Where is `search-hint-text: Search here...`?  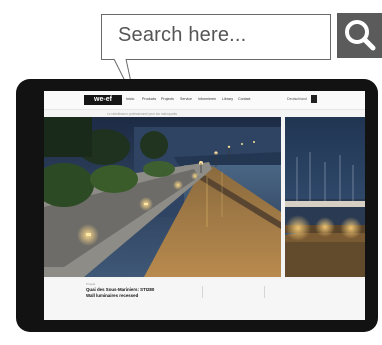
search-hint-text: Search here... is located at coordinates (182, 35).